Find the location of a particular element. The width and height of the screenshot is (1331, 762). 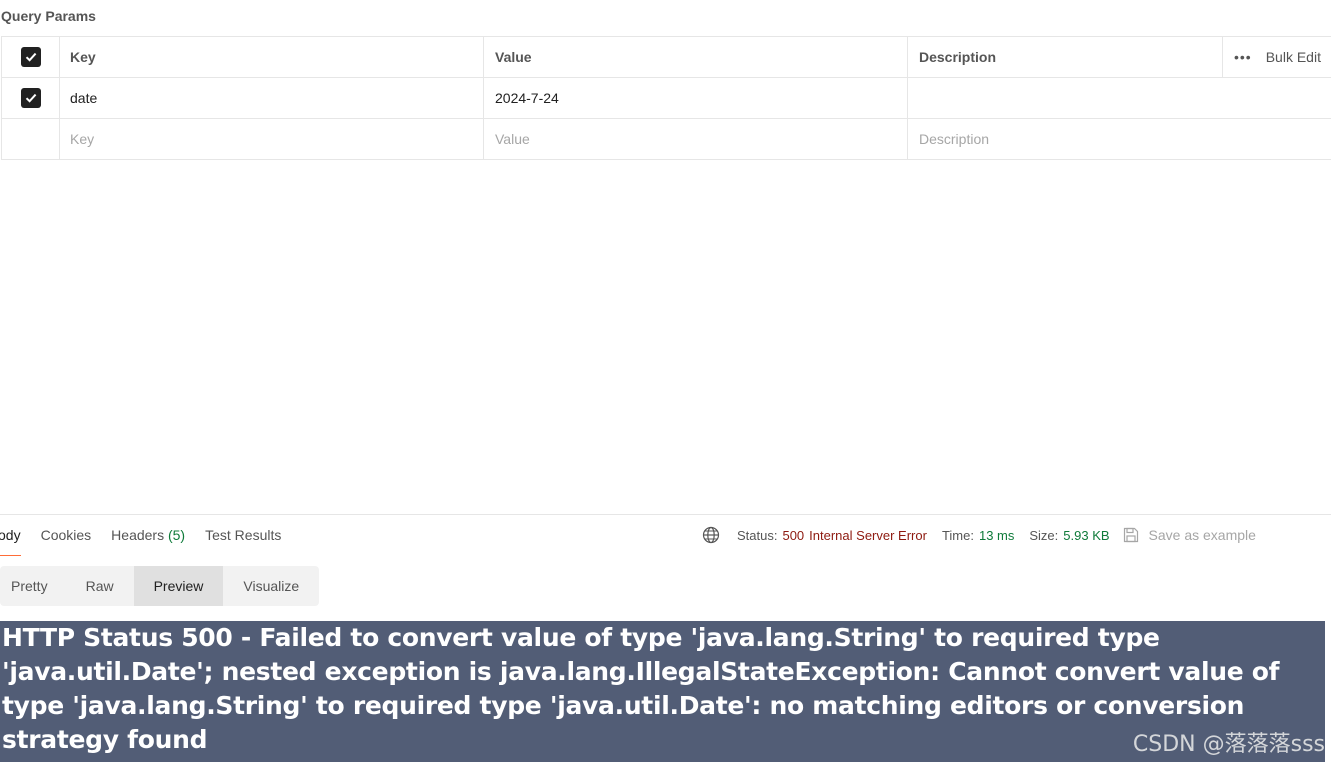

save-as-example-button: Save as example is located at coordinates (1189, 535).